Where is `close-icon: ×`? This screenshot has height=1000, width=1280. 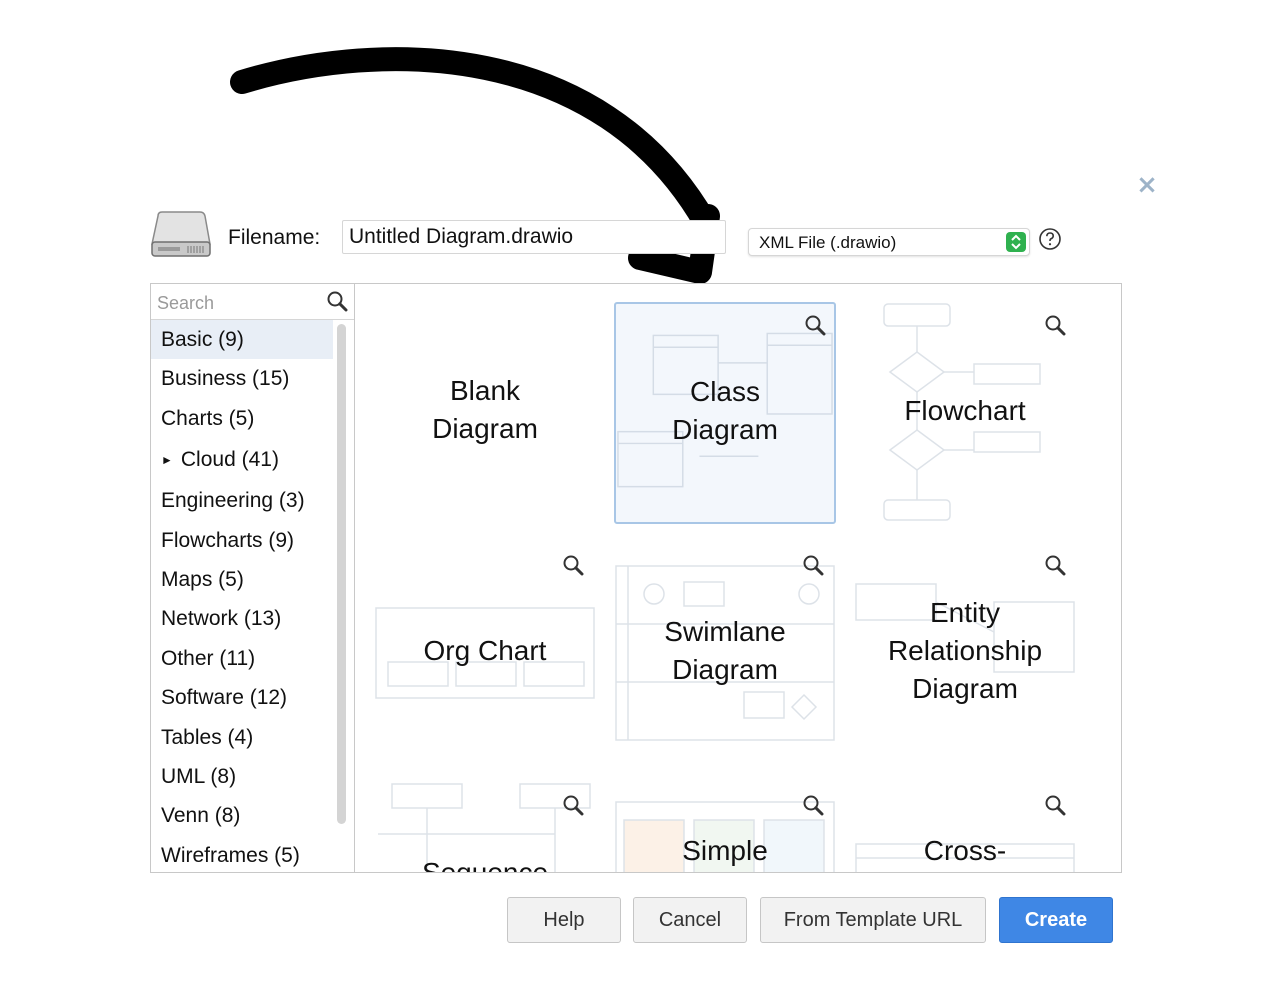 close-icon: × is located at coordinates (1147, 185).